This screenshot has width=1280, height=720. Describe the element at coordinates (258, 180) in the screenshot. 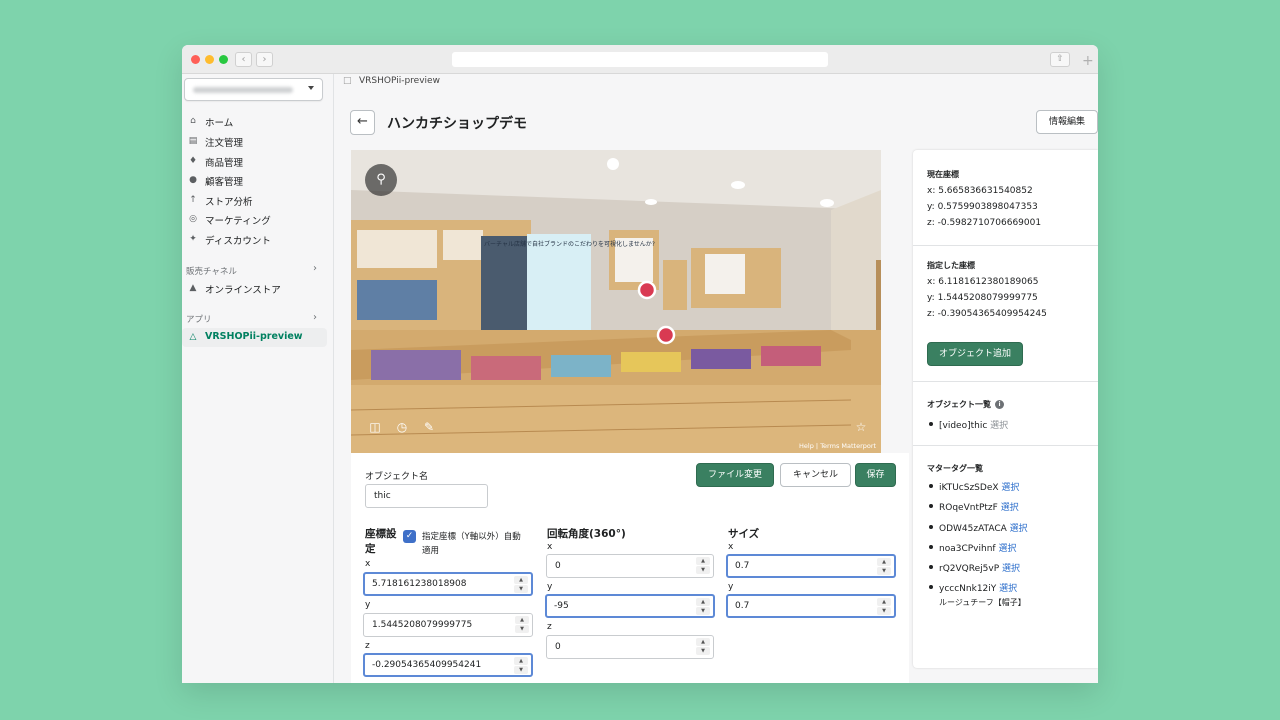

I see `sidebar-item-customers: ● 顧客管理` at that location.